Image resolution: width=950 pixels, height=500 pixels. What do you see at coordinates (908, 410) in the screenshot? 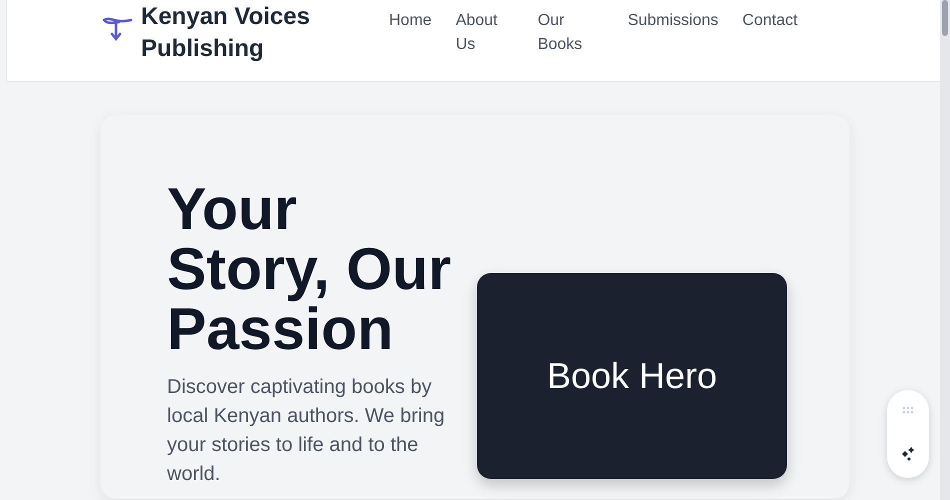
I see `grip-icon` at bounding box center [908, 410].